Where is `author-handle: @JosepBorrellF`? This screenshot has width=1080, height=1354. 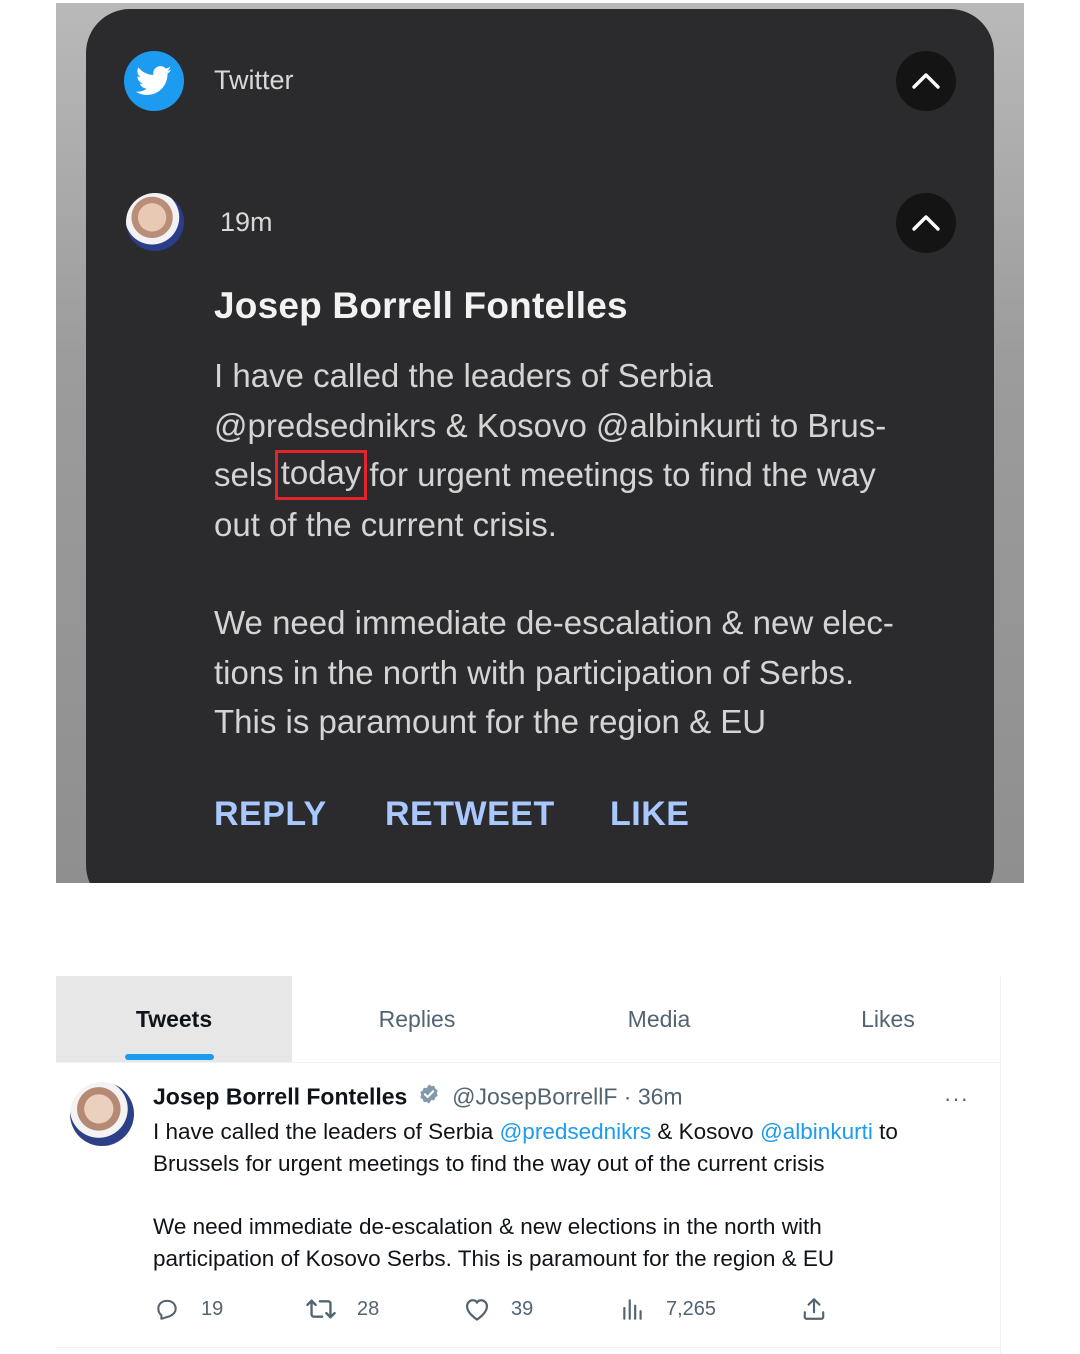
author-handle: @JosepBorrellF is located at coordinates (534, 1096).